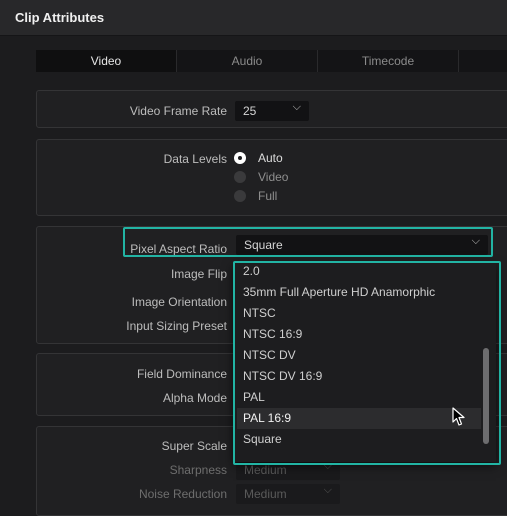 This screenshot has height=516, width=507. Describe the element at coordinates (182, 494) in the screenshot. I see `noise-reduction-label: Noise Reduction` at that location.